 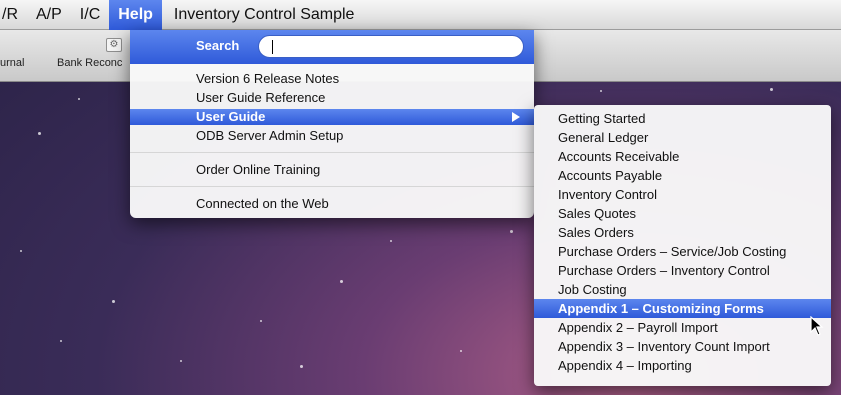 I want to click on menu-item-connected-on-web: Connected on the Web, so click(x=332, y=204).